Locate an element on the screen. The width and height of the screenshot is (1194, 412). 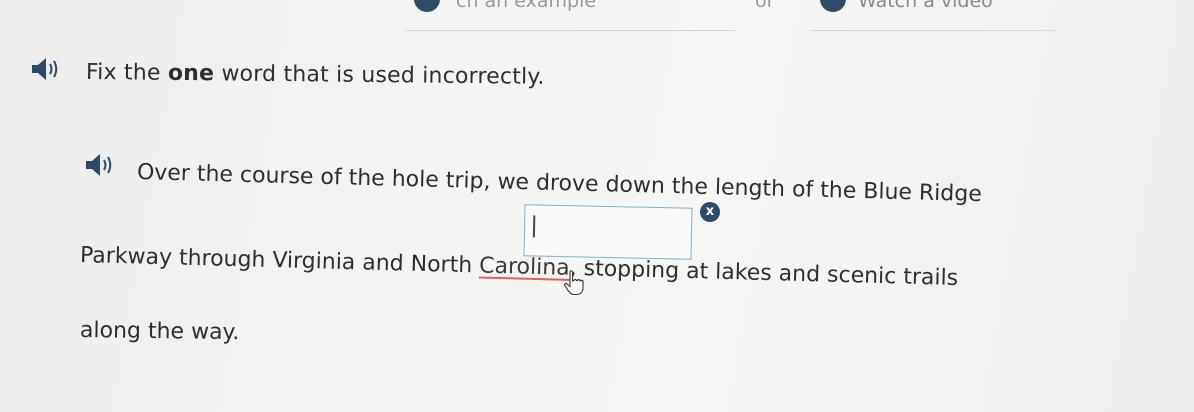
hand-cursor-icon is located at coordinates (574, 283).